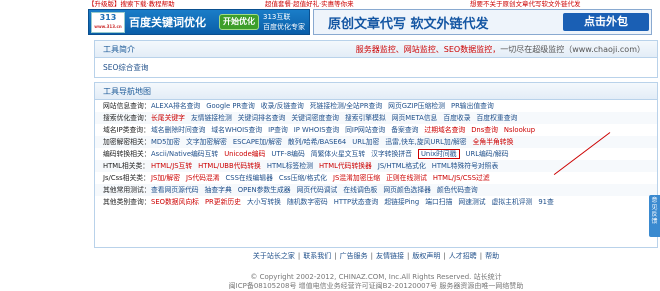  I want to click on row-label: 其他类别查询：, so click(127, 202).